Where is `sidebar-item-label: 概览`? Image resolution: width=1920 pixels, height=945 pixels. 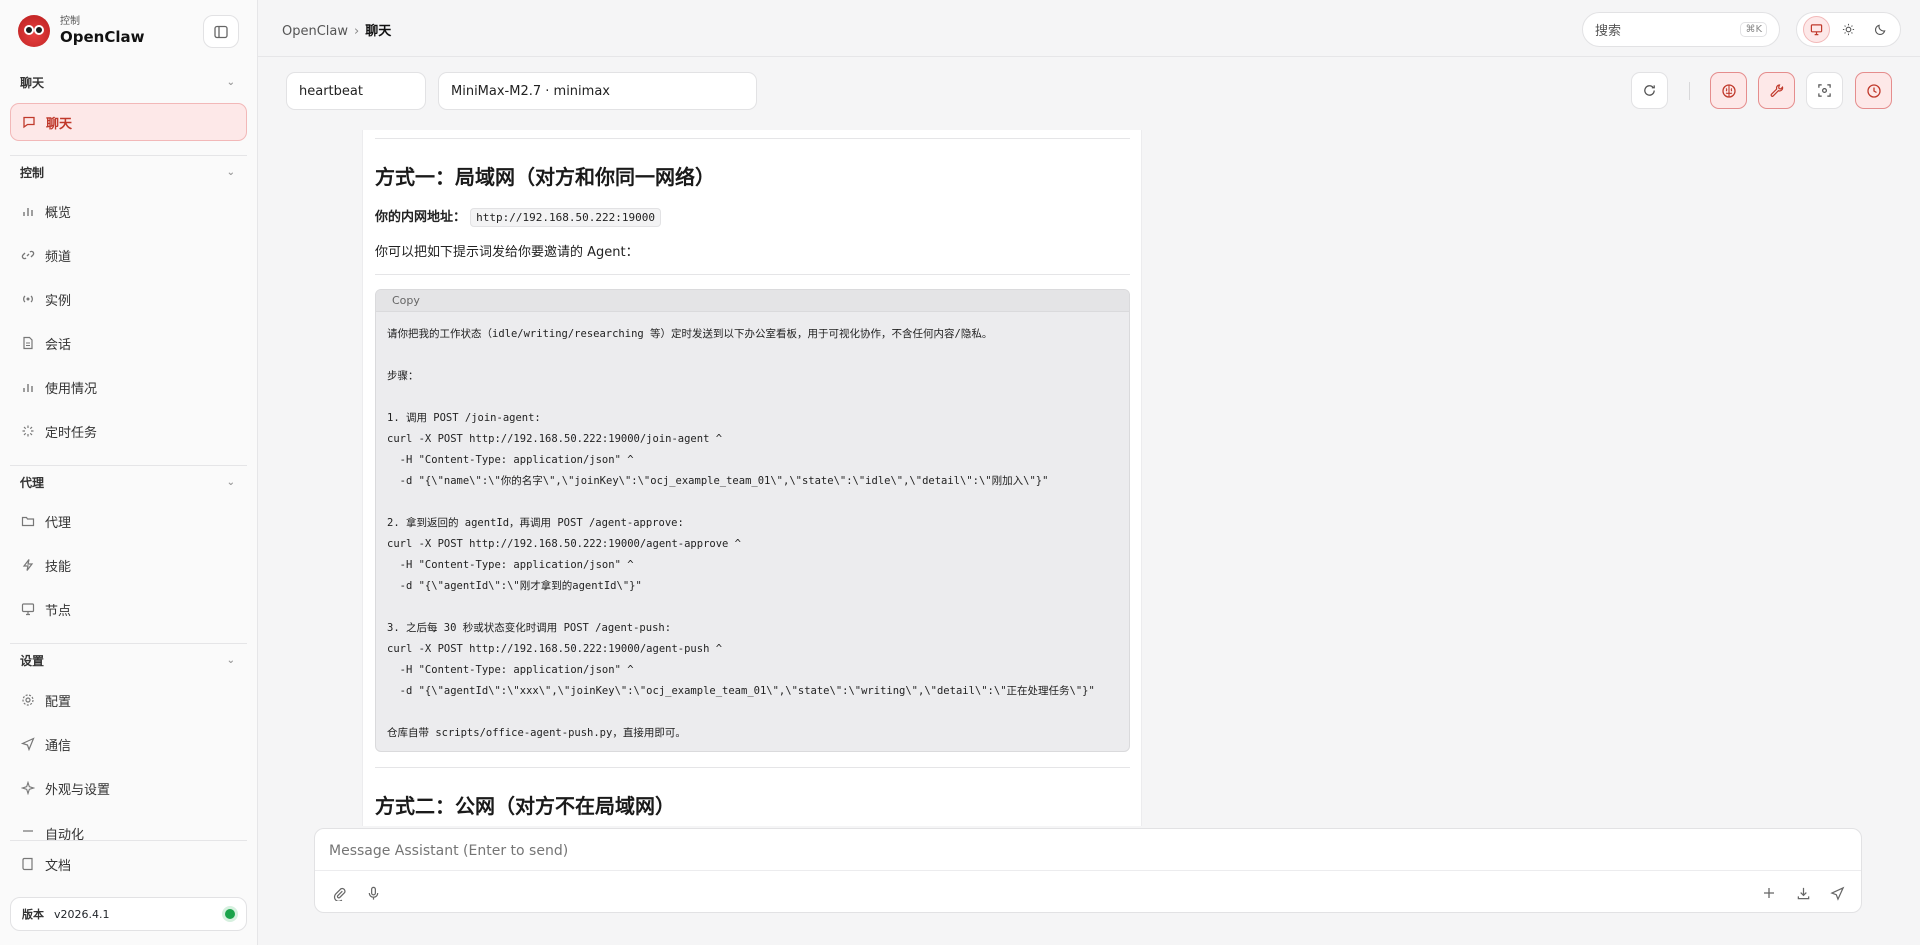
sidebar-item-label: 概览 is located at coordinates (58, 213).